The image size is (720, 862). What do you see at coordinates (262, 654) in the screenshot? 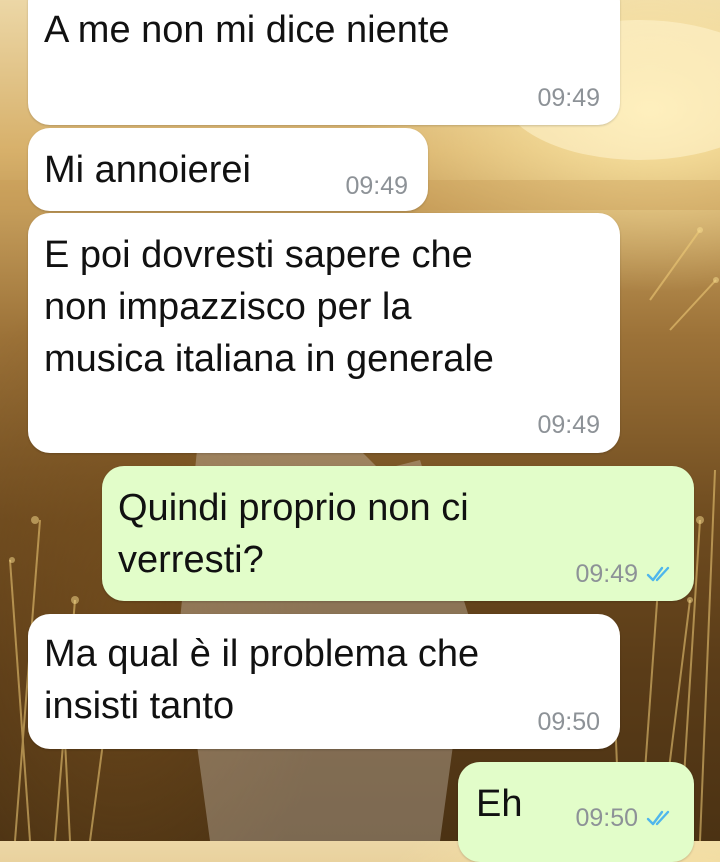
I see `message-text-line: Ma qual è il problema che` at bounding box center [262, 654].